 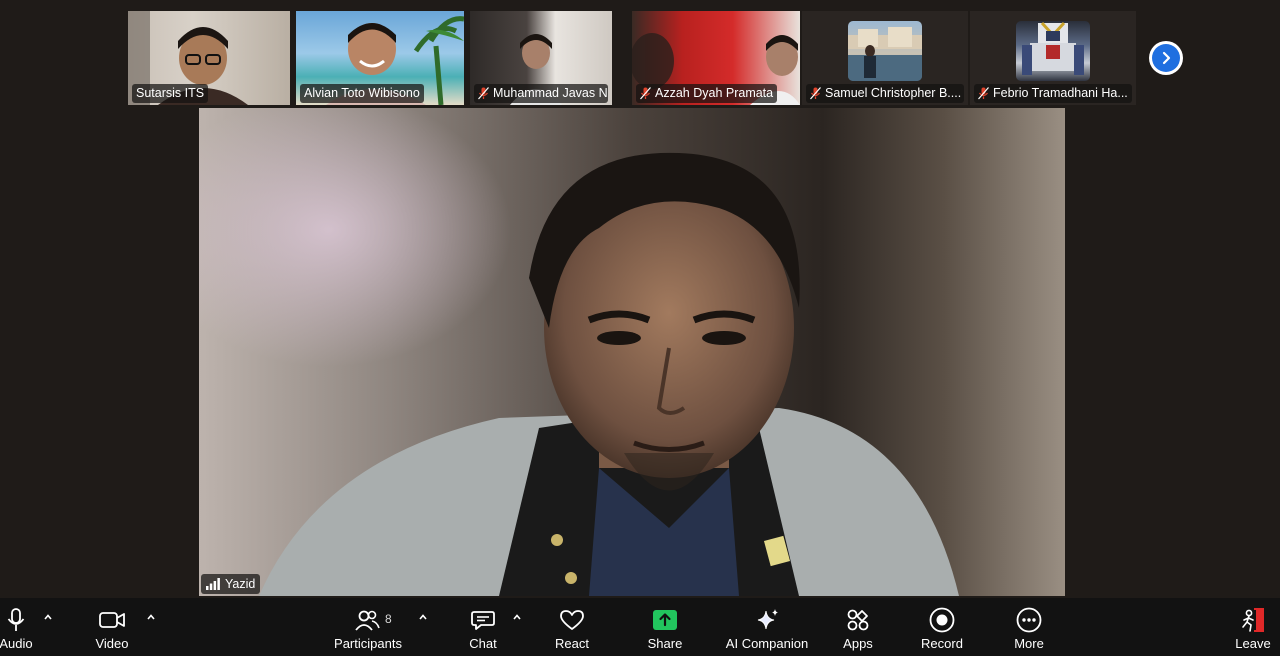 What do you see at coordinates (367, 620) in the screenshot?
I see `participants-icon` at bounding box center [367, 620].